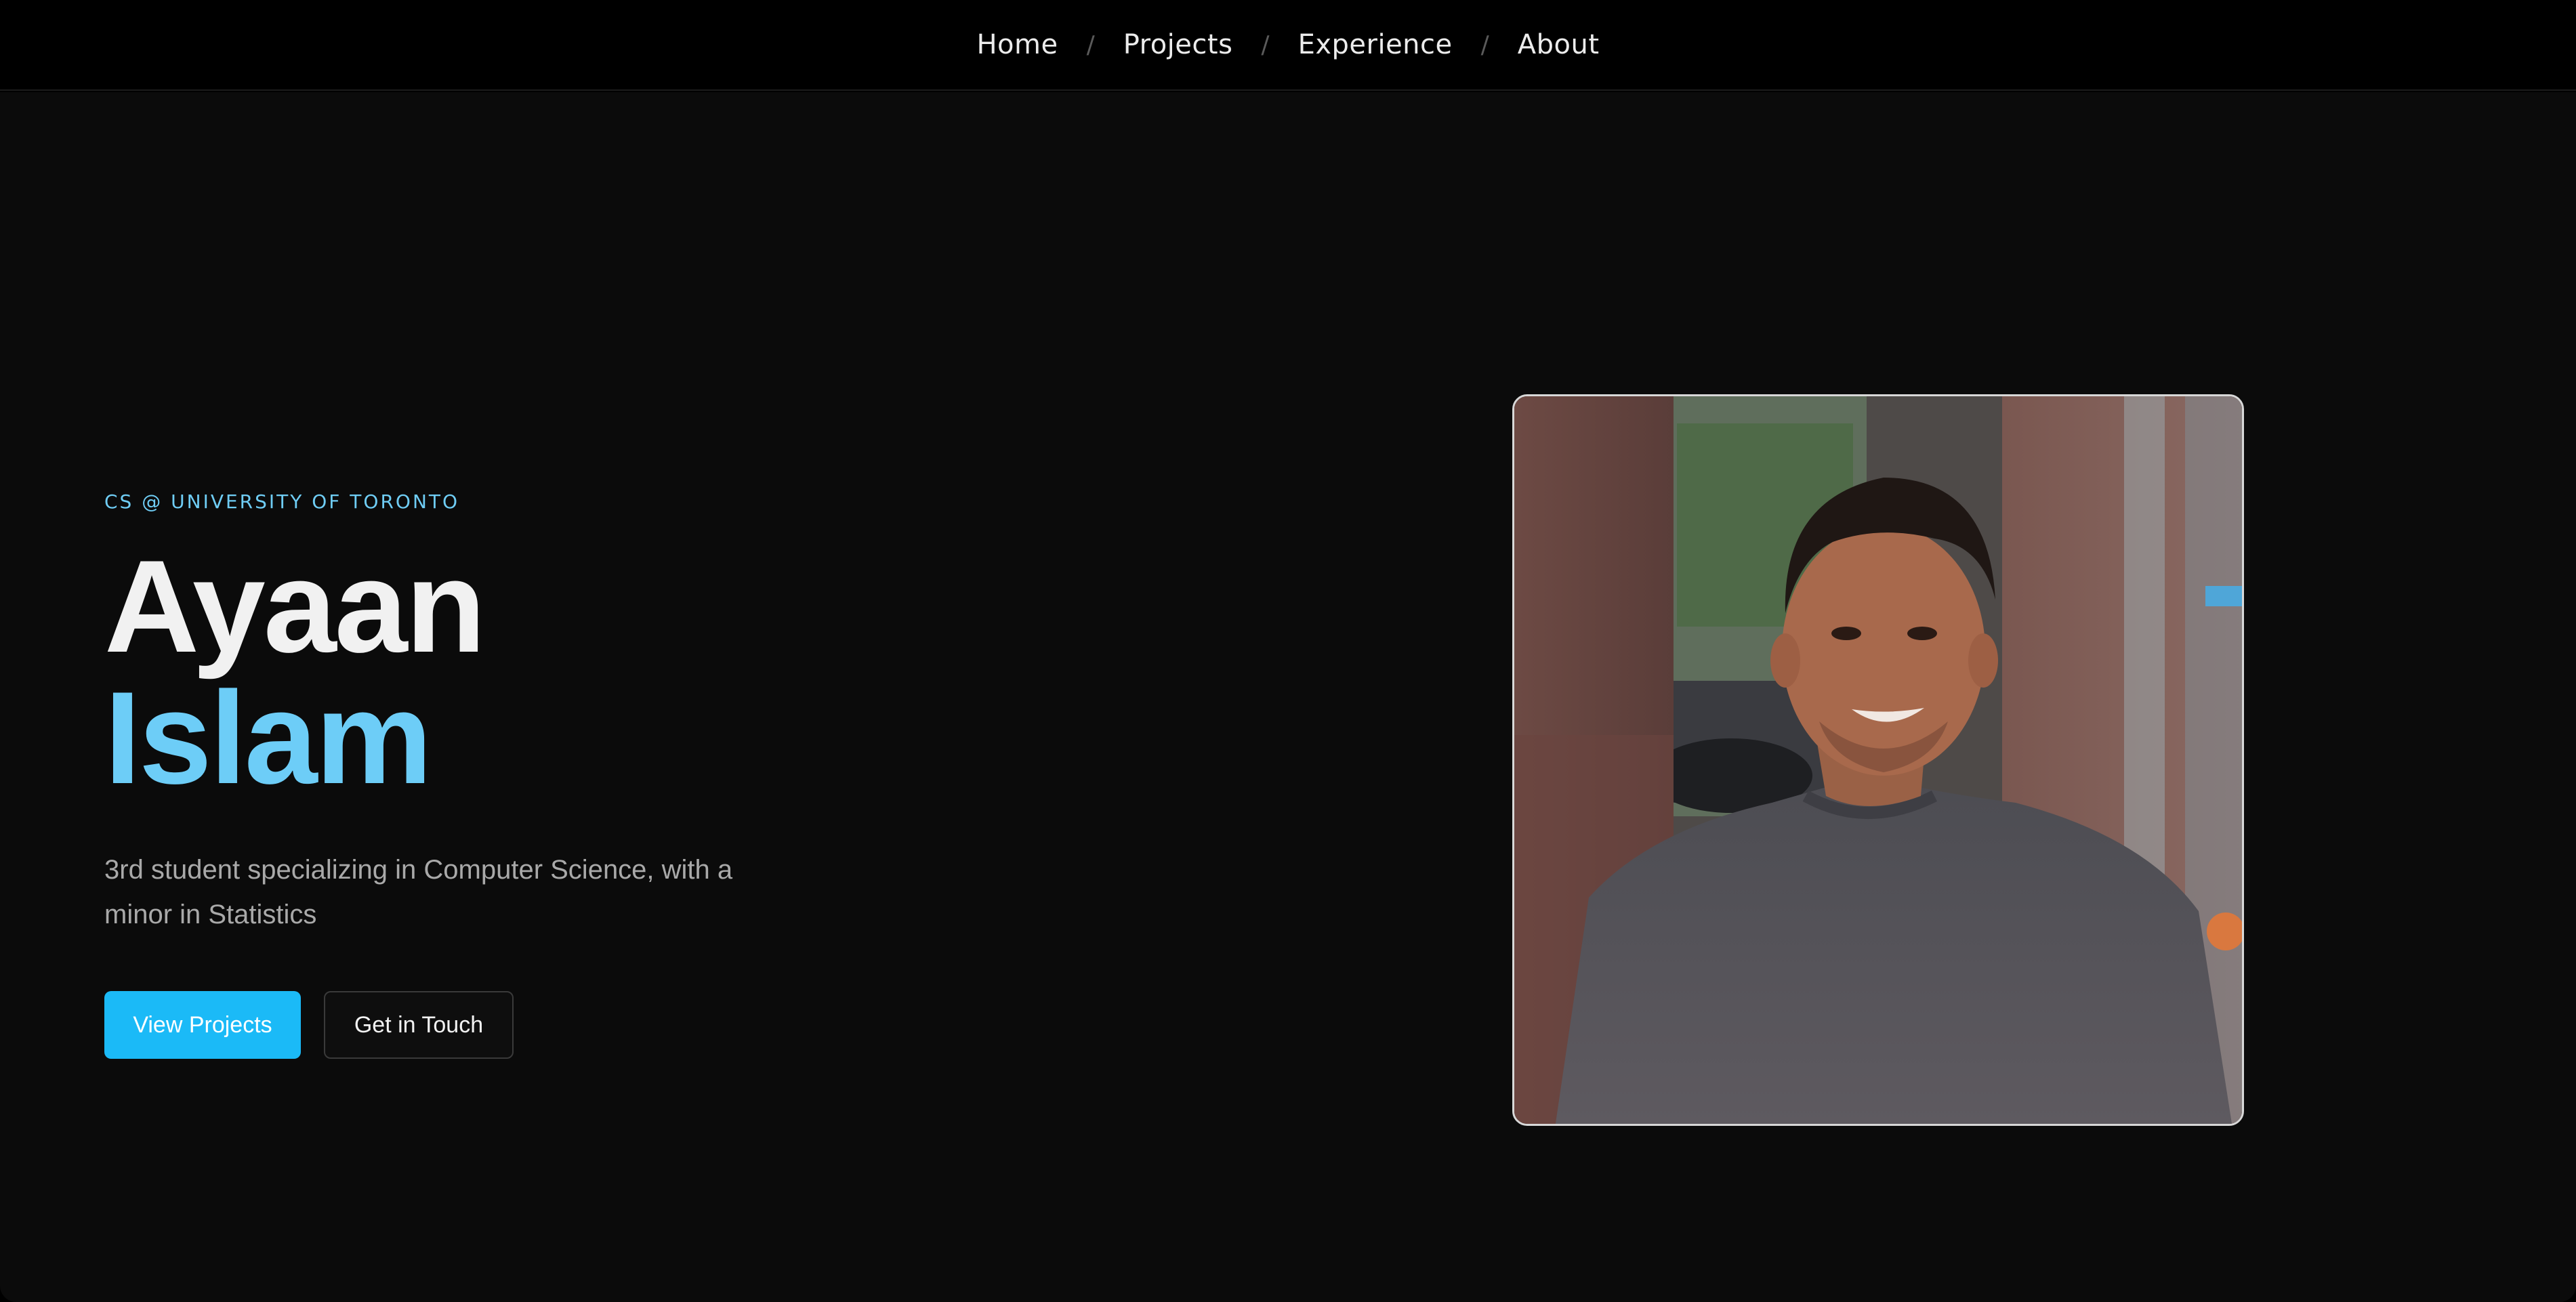 Image resolution: width=2576 pixels, height=1302 pixels. I want to click on top-navigation: Home / Projects / Experience / About, so click(1288, 45).